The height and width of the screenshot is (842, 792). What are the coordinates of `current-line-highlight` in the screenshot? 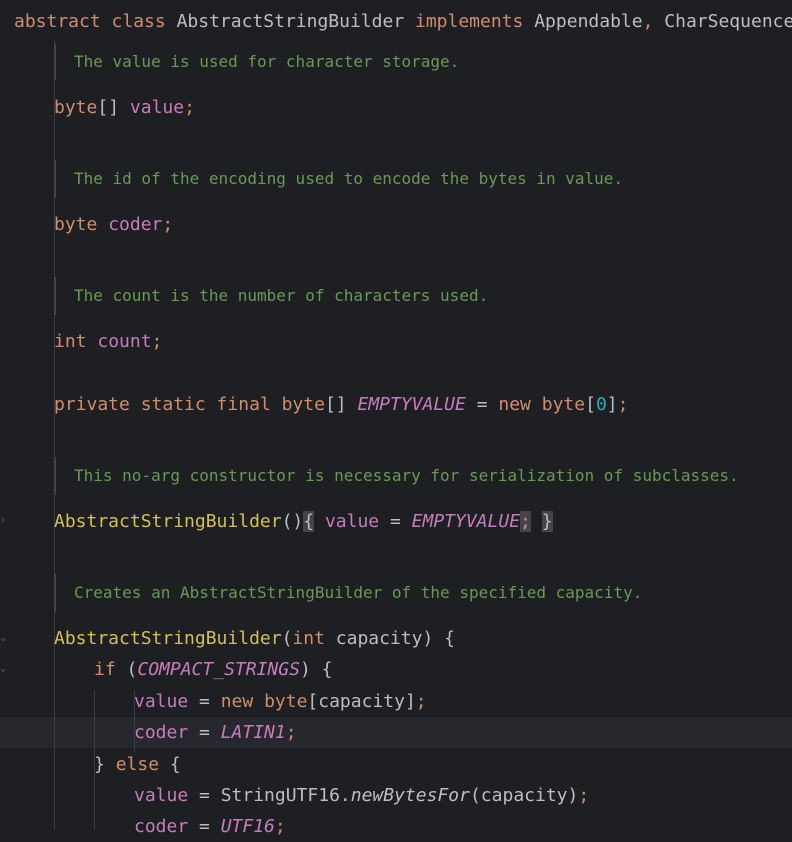 It's located at (396, 732).